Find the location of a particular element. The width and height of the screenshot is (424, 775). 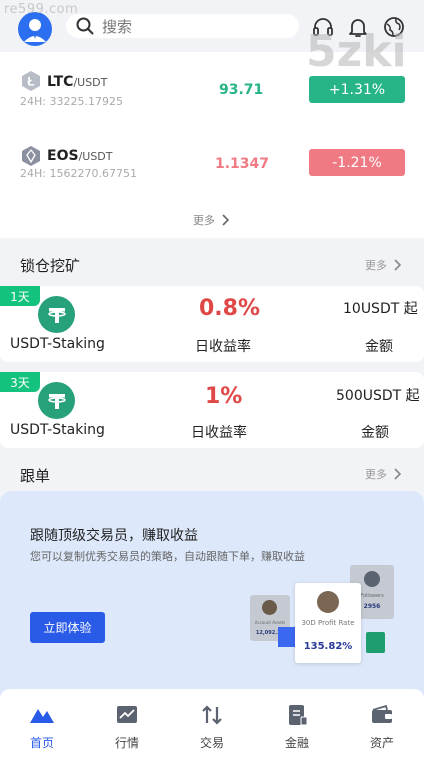

wallet-icon is located at coordinates (382, 713).